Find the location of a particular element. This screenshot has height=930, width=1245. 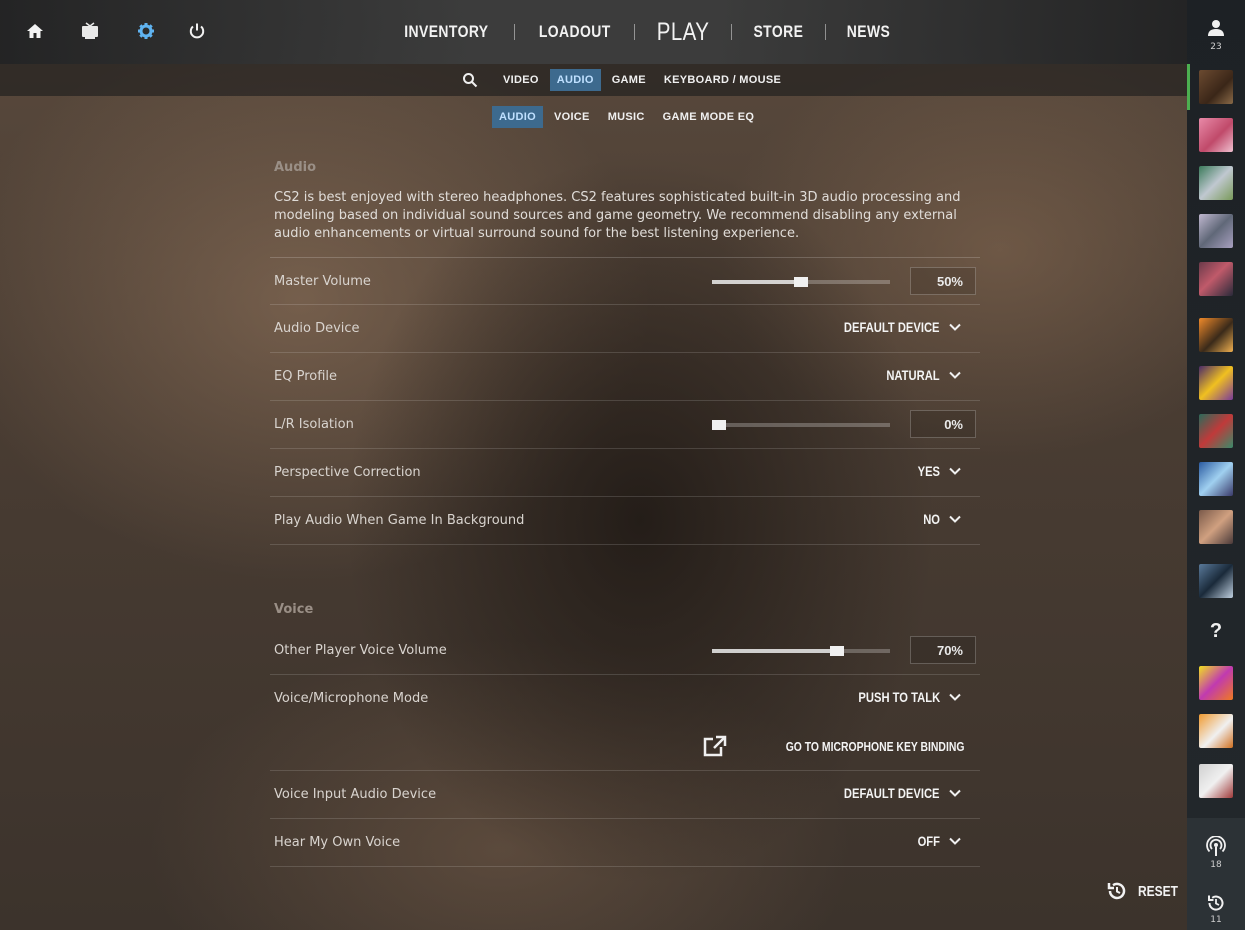

setting-label: Other Player Voice Volume is located at coordinates (360, 650).